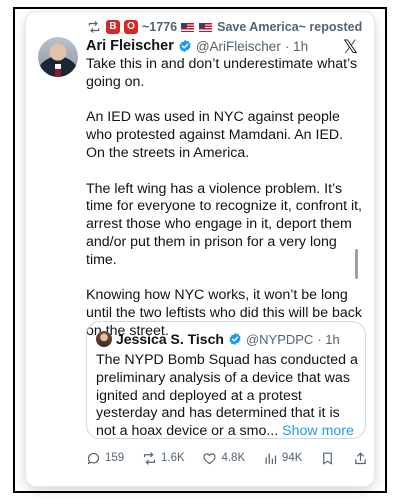 The width and height of the screenshot is (400, 500). Describe the element at coordinates (58, 57) in the screenshot. I see `author-avatar` at that location.